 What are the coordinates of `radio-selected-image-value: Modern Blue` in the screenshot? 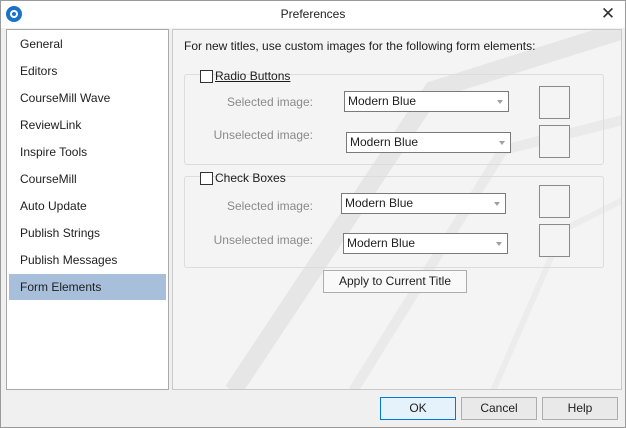 It's located at (382, 101).